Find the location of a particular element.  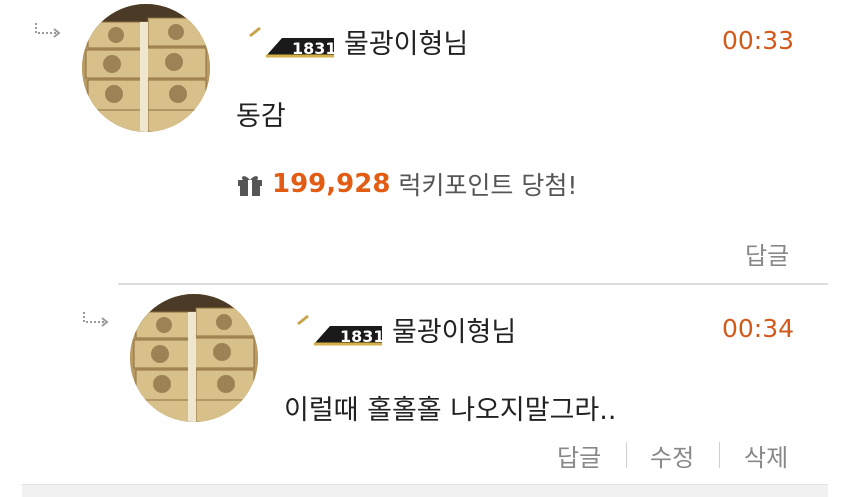

lucky-point-label: 럭키포인트 당첨! is located at coordinates (488, 185).